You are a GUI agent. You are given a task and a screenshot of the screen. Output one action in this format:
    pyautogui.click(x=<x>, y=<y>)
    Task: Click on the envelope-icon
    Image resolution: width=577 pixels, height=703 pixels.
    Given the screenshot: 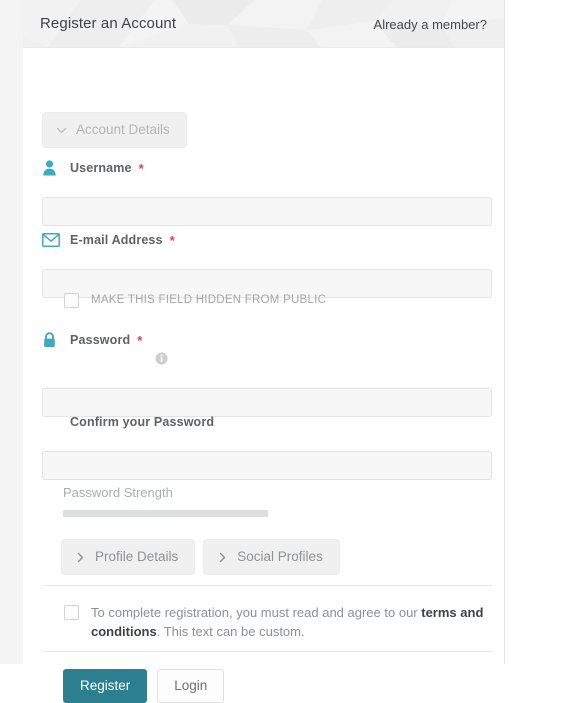 What is the action you would take?
    pyautogui.click(x=53, y=240)
    